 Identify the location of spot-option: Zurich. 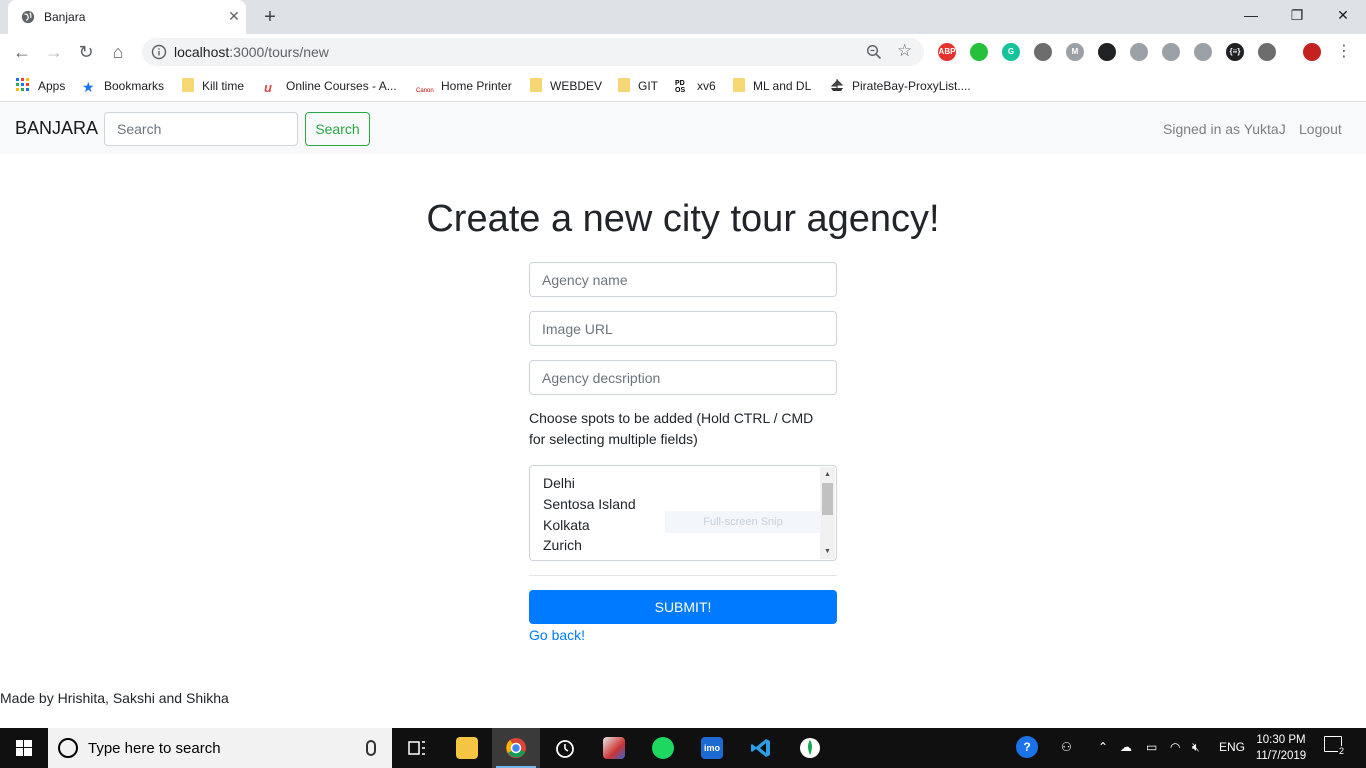
(562, 545).